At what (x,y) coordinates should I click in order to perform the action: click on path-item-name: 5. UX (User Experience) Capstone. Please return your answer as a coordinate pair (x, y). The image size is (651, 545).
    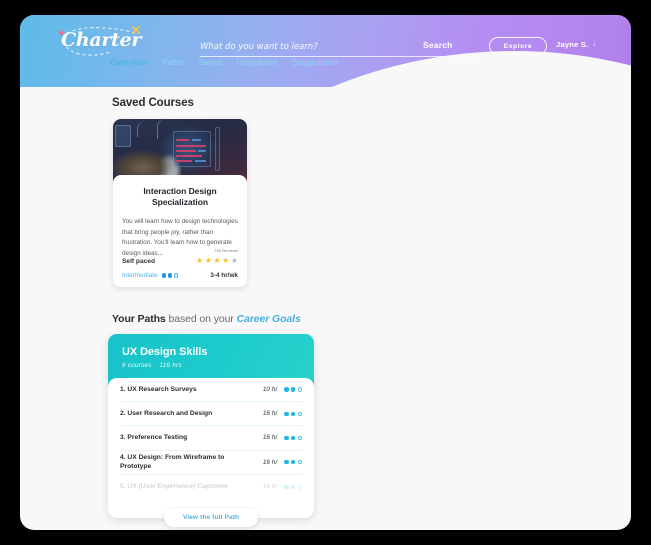
    Looking at the image, I should click on (174, 487).